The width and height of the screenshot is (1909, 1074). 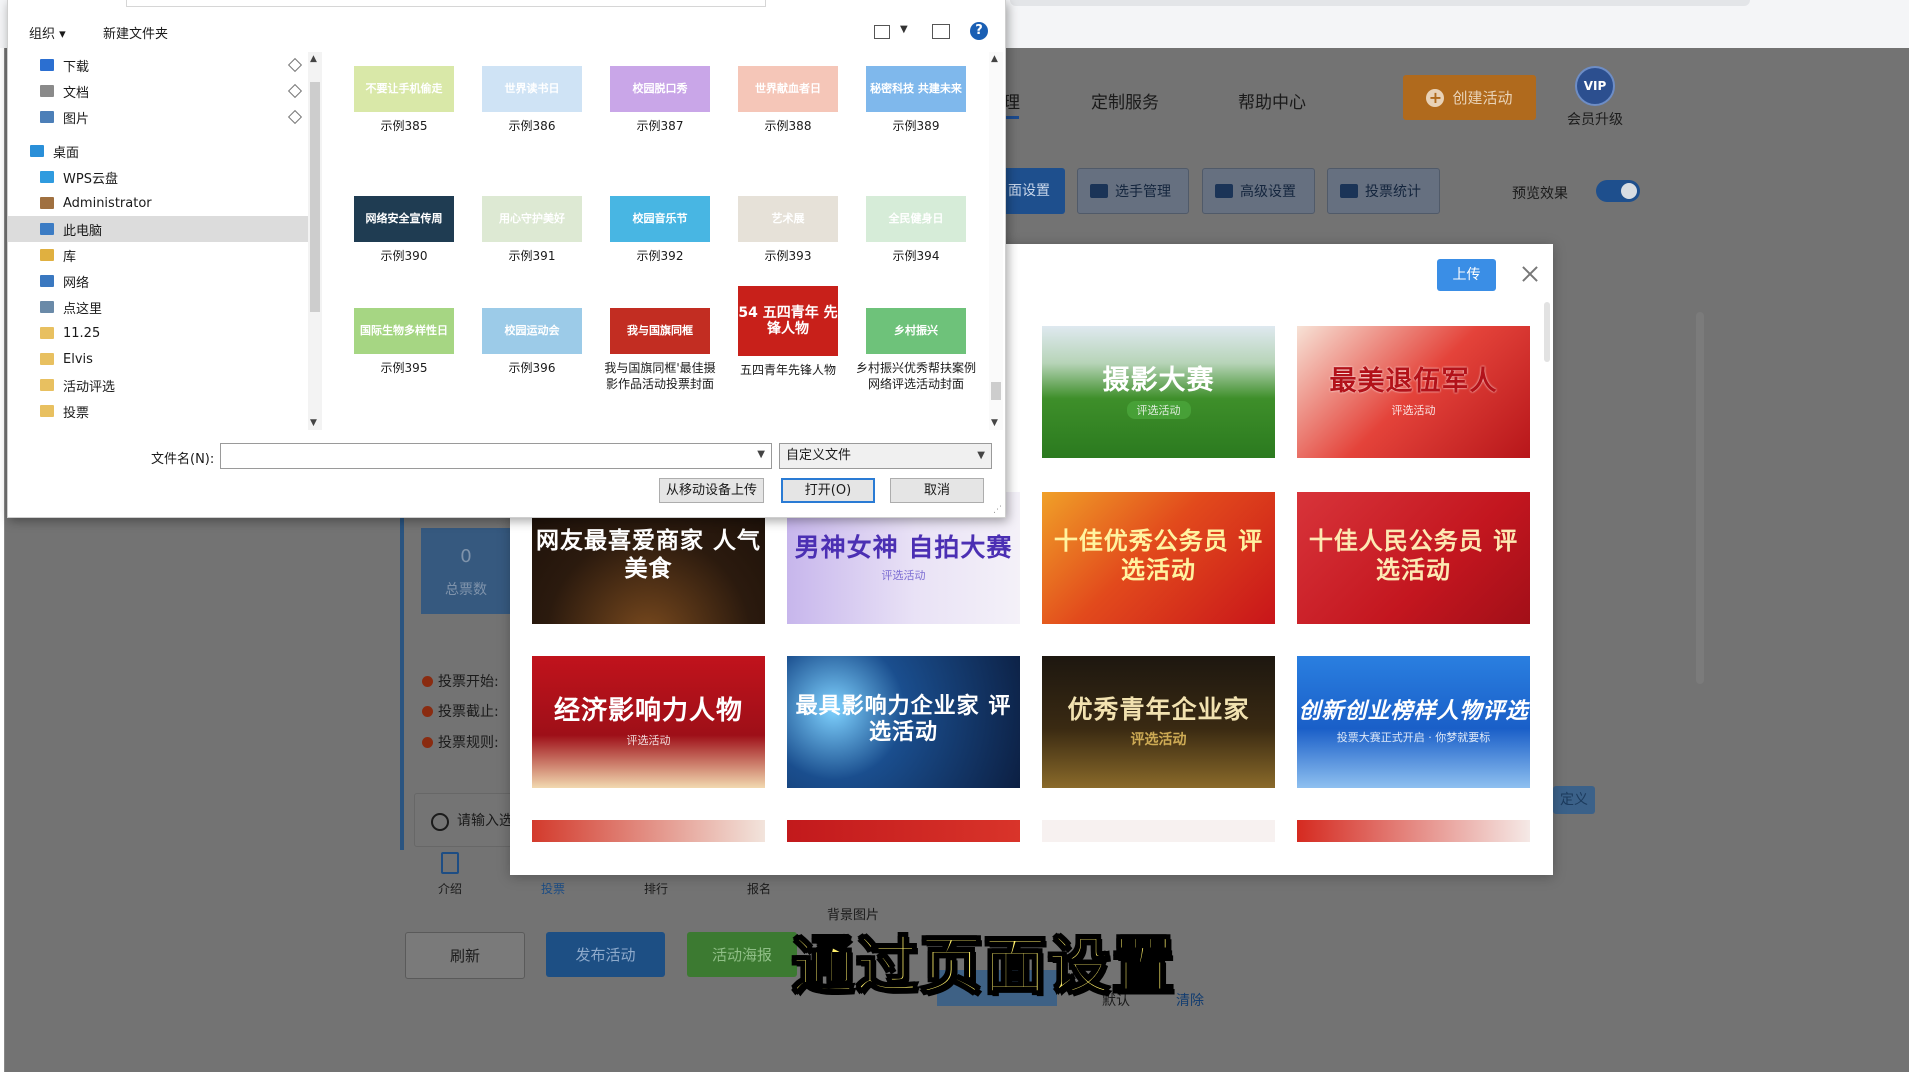 I want to click on file-item: 乡村振兴 乡村振兴优秀帮扶案例网络评选活动封面, so click(x=916, y=350).